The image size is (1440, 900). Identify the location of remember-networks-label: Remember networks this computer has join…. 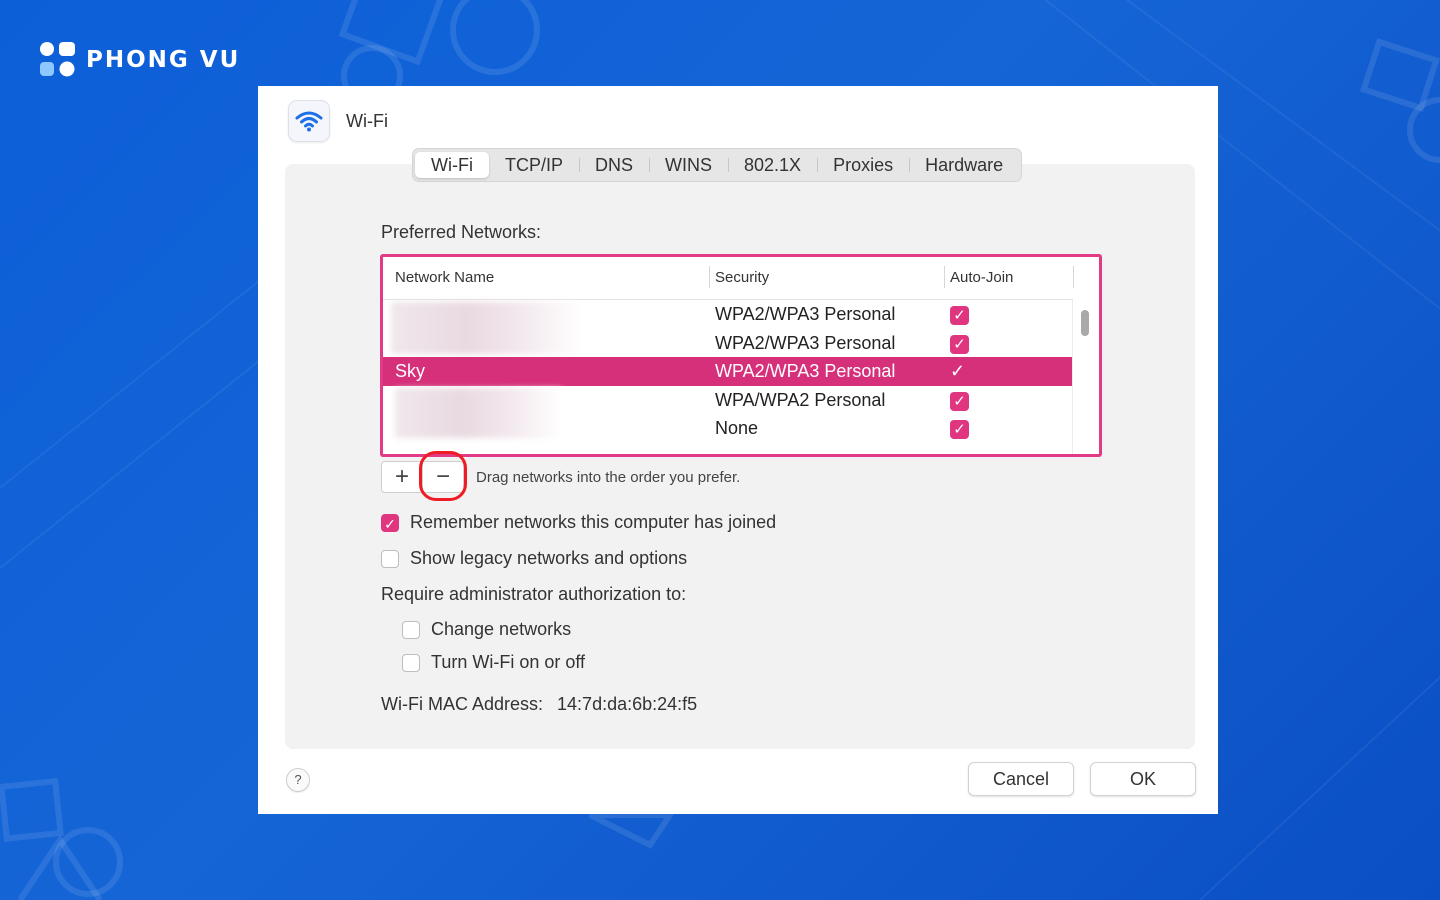
(593, 522).